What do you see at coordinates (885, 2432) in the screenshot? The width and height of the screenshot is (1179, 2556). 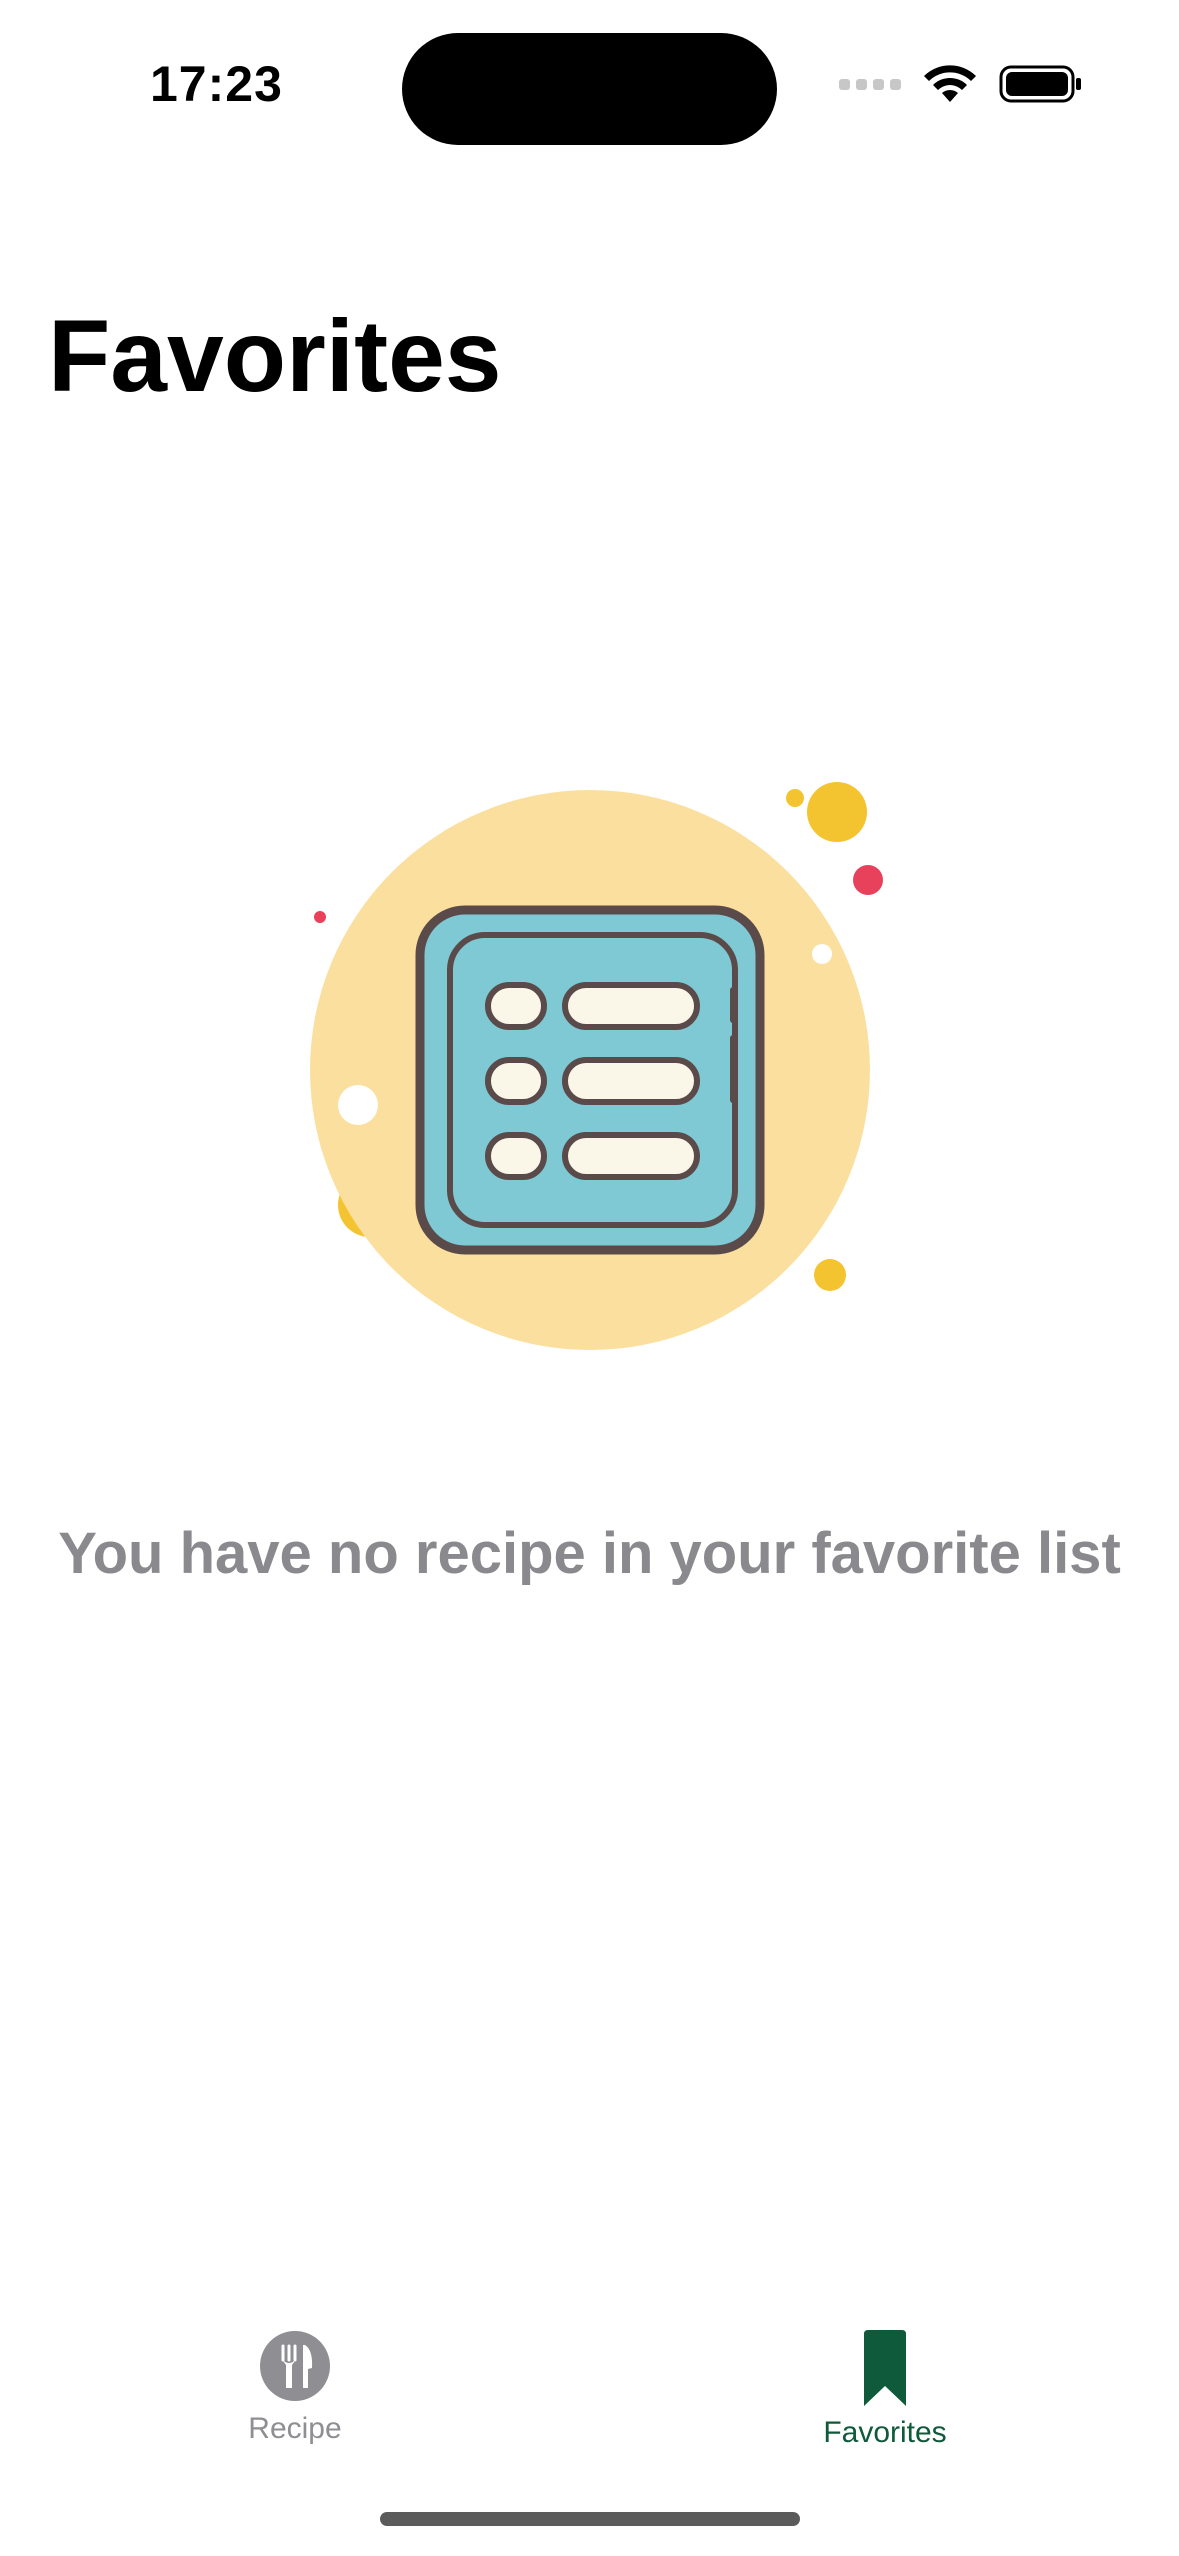 I see `tab-favorites-label: Favorites` at bounding box center [885, 2432].